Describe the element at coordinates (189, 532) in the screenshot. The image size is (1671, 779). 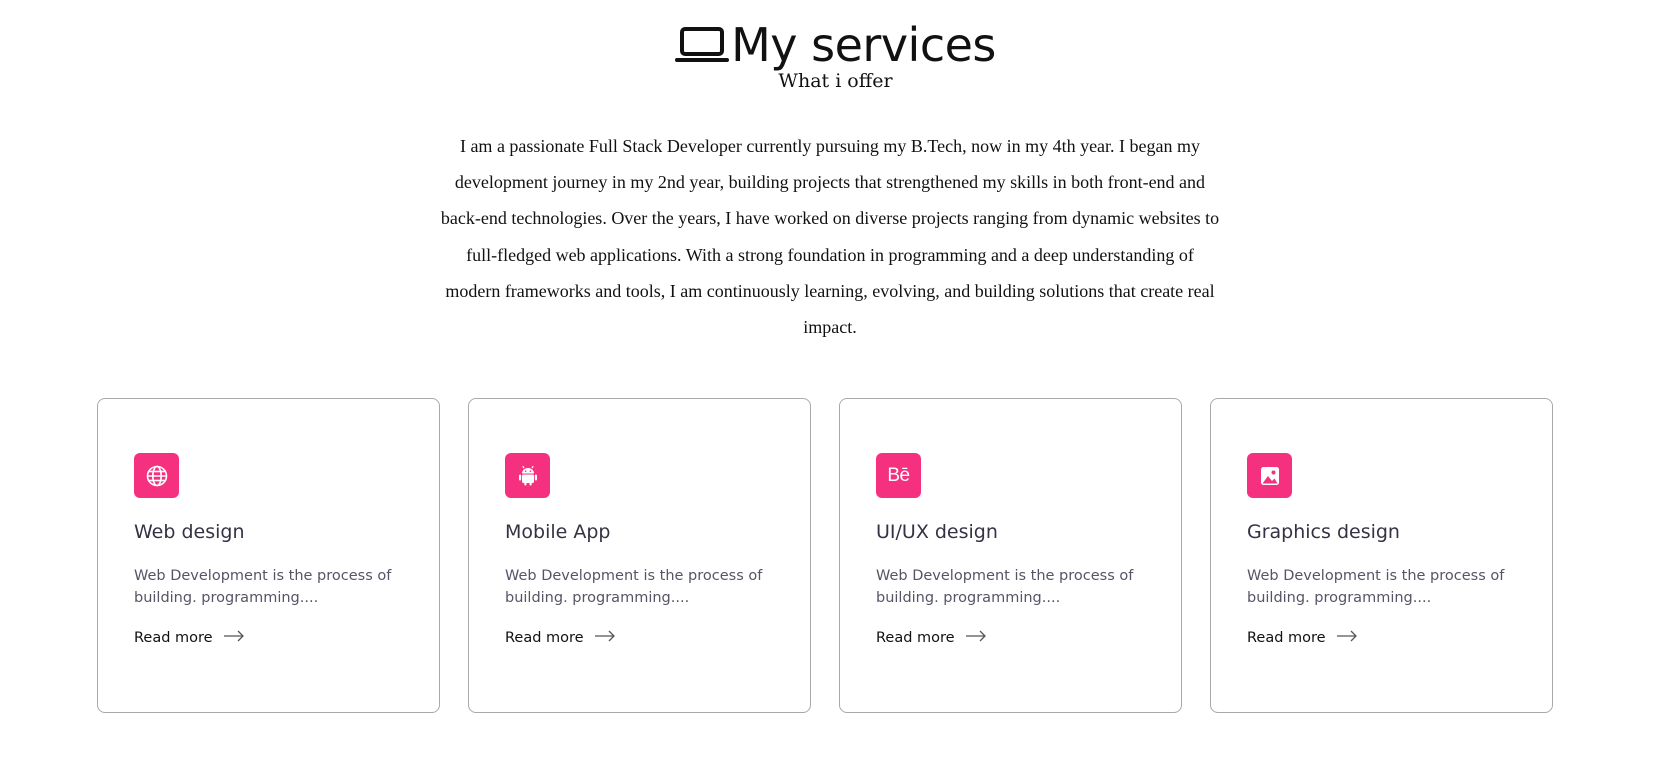
I see `service-title: Web design` at that location.